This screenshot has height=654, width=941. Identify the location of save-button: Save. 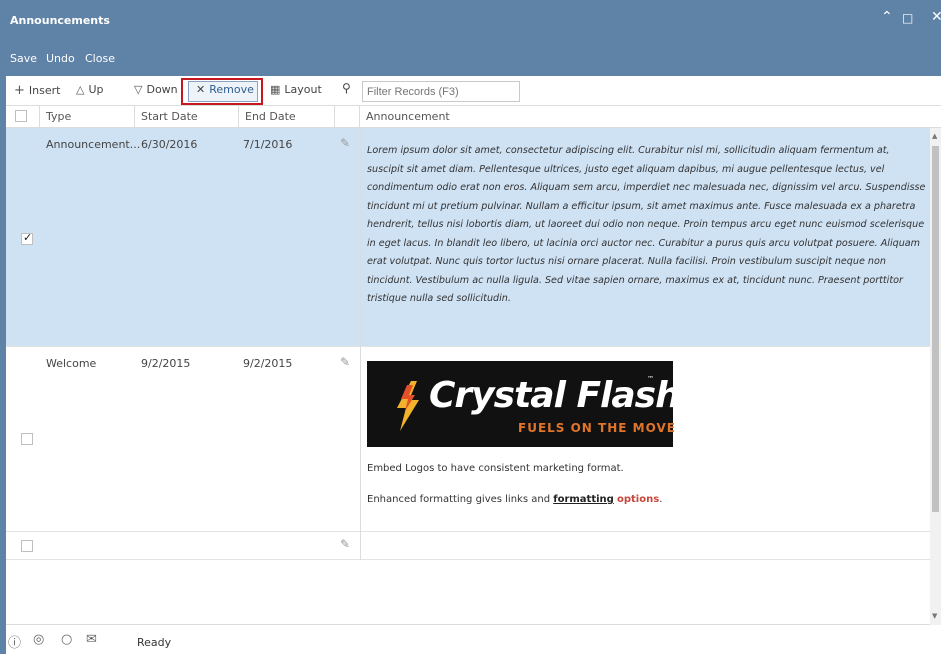
(23, 58).